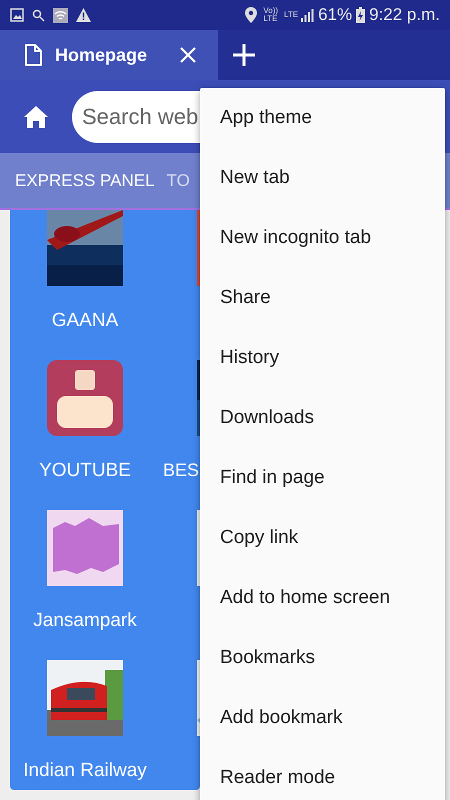 The width and height of the screenshot is (450, 800). I want to click on network-label: Vo)), so click(270, 11).